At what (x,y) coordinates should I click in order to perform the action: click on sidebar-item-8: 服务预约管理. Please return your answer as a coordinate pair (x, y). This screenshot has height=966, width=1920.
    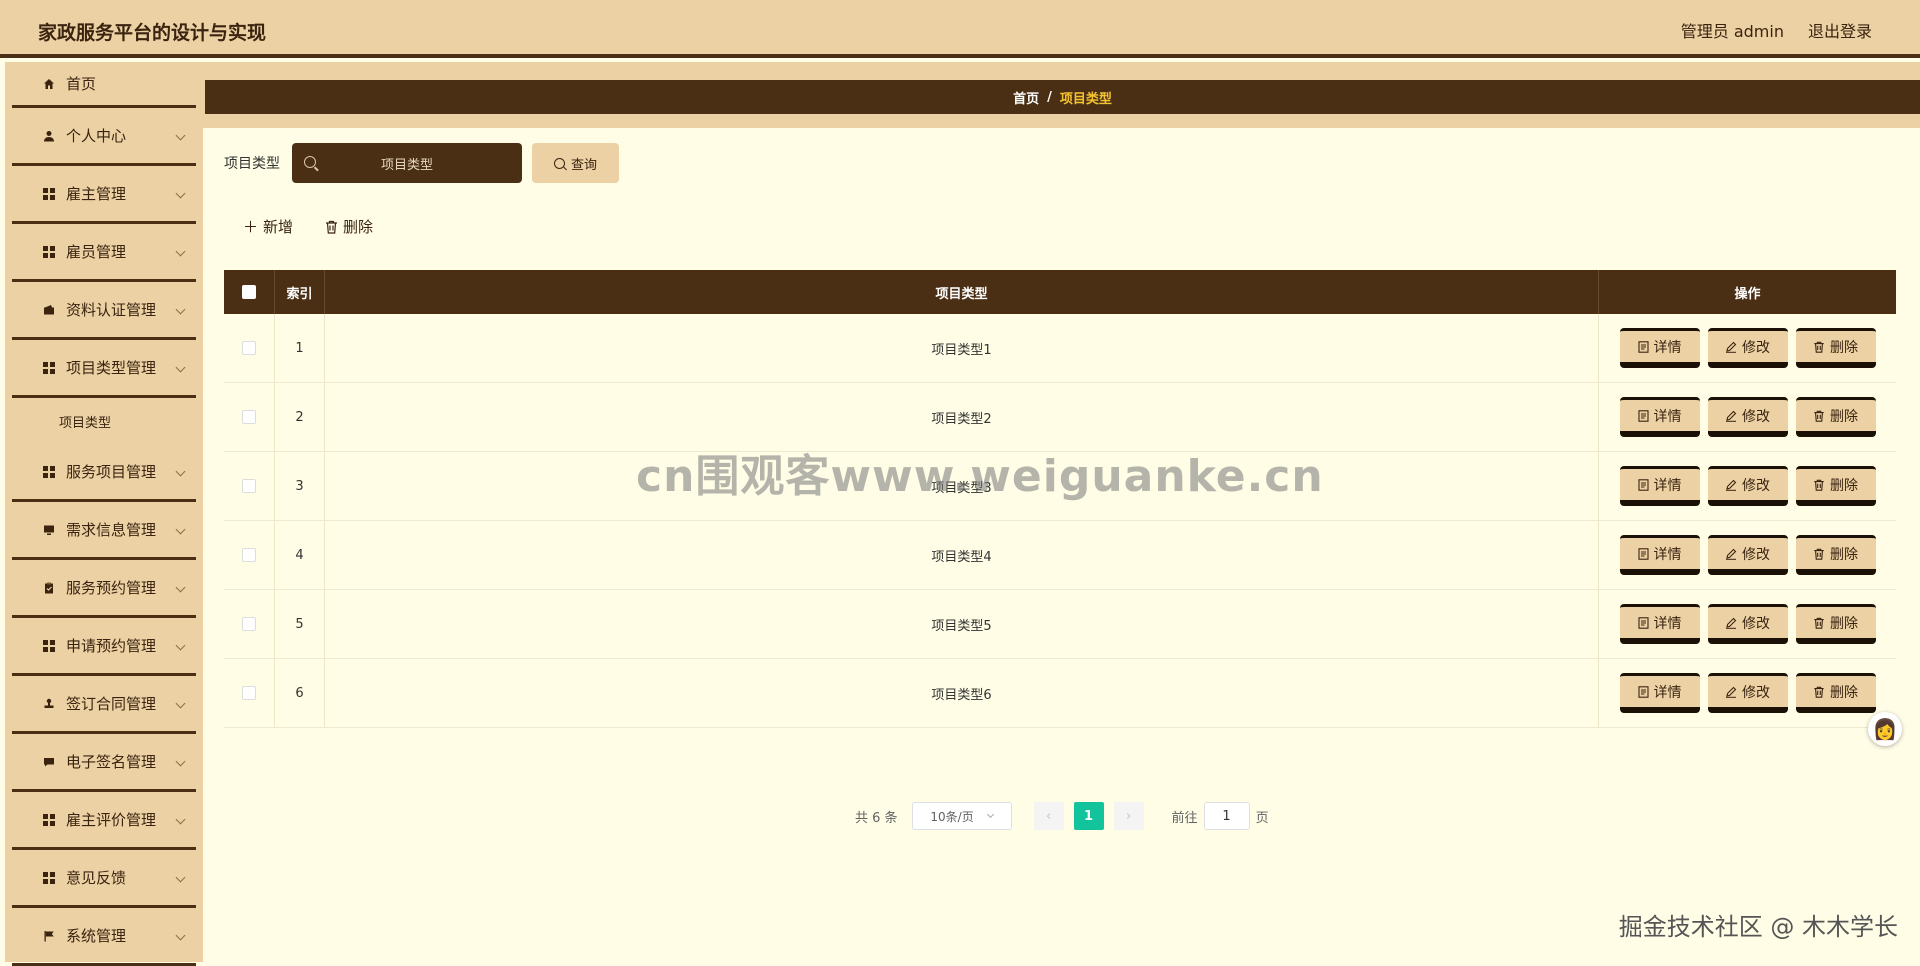
    Looking at the image, I should click on (104, 589).